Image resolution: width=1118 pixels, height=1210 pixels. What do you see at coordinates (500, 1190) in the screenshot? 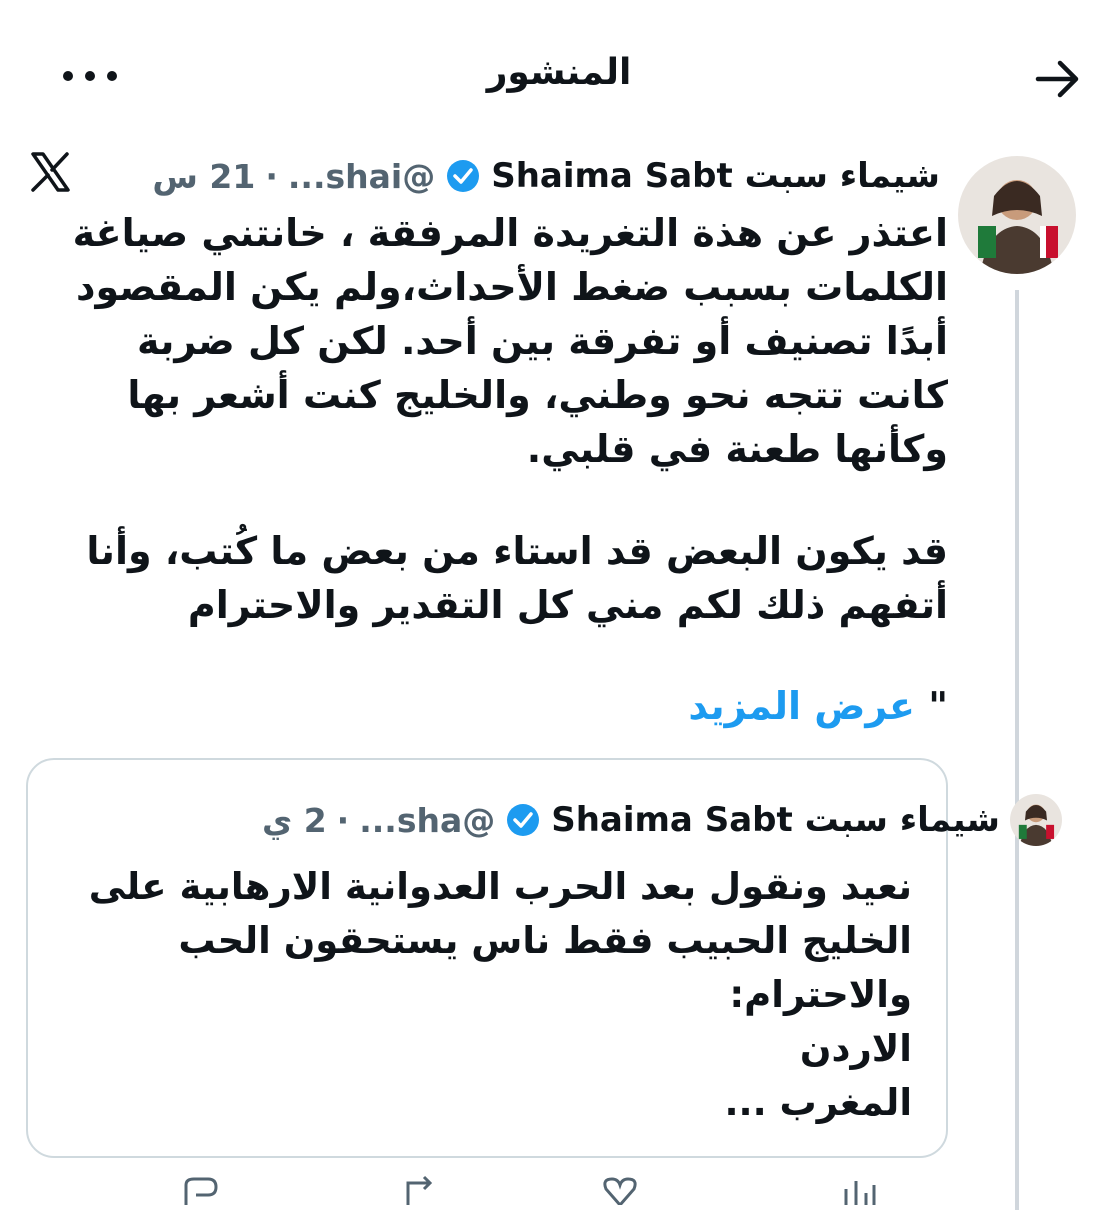
I see `action-bar` at bounding box center [500, 1190].